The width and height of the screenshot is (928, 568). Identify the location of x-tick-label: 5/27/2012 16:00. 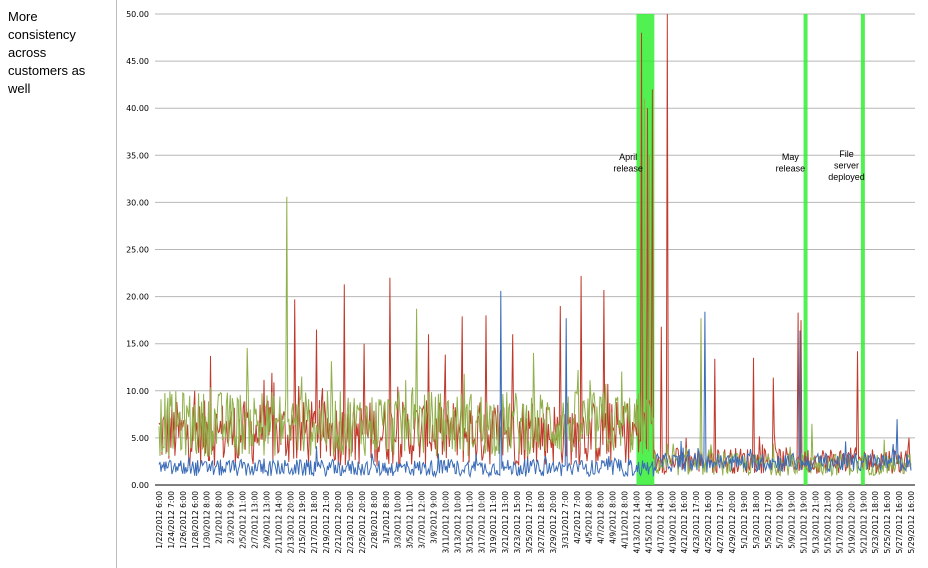
(899, 522).